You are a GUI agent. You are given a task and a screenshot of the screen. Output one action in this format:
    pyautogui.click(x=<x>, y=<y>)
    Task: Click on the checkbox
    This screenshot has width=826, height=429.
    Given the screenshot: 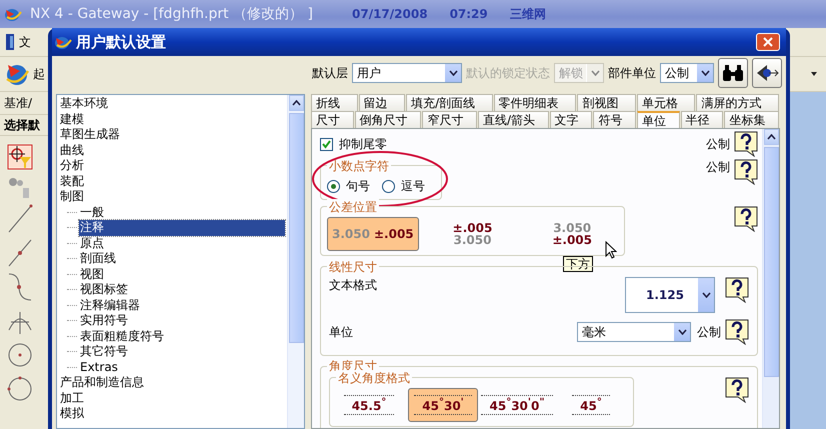 What is the action you would take?
    pyautogui.click(x=326, y=144)
    